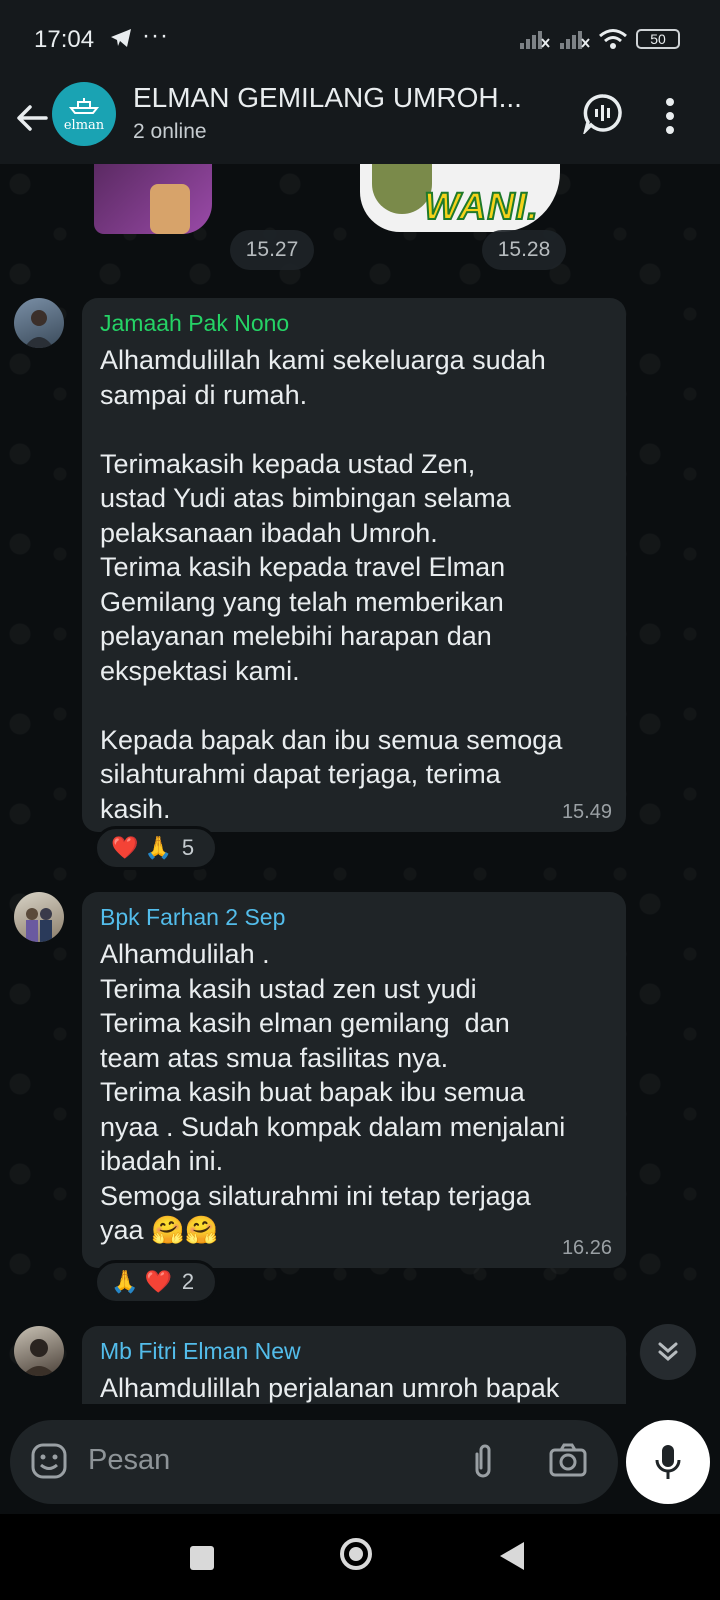 The image size is (720, 1600). What do you see at coordinates (658, 39) in the screenshot?
I see `battery-indicator: 50` at bounding box center [658, 39].